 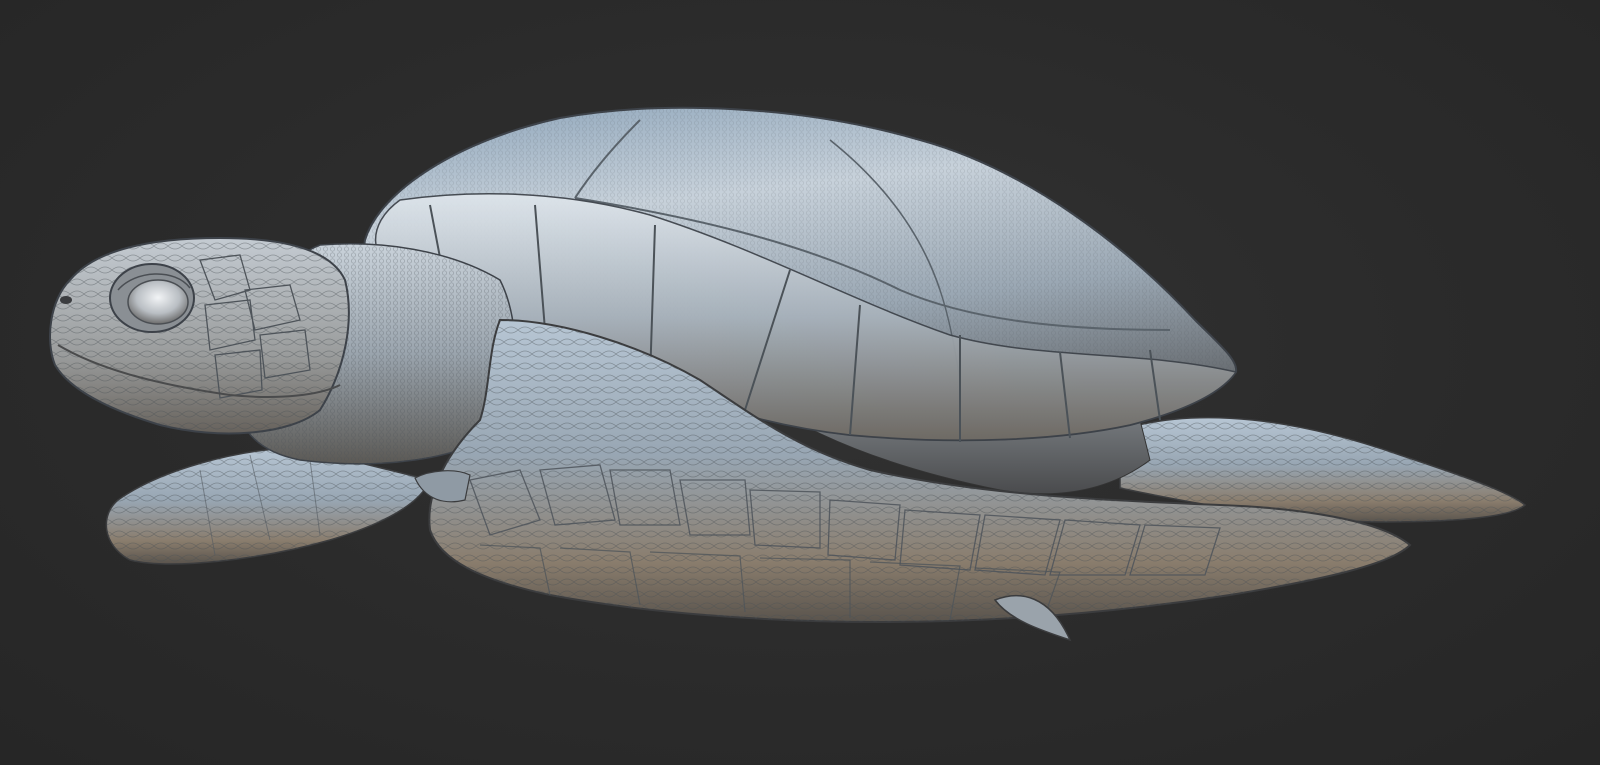 What do you see at coordinates (442, 486) in the screenshot?
I see `hind-flipper-stub` at bounding box center [442, 486].